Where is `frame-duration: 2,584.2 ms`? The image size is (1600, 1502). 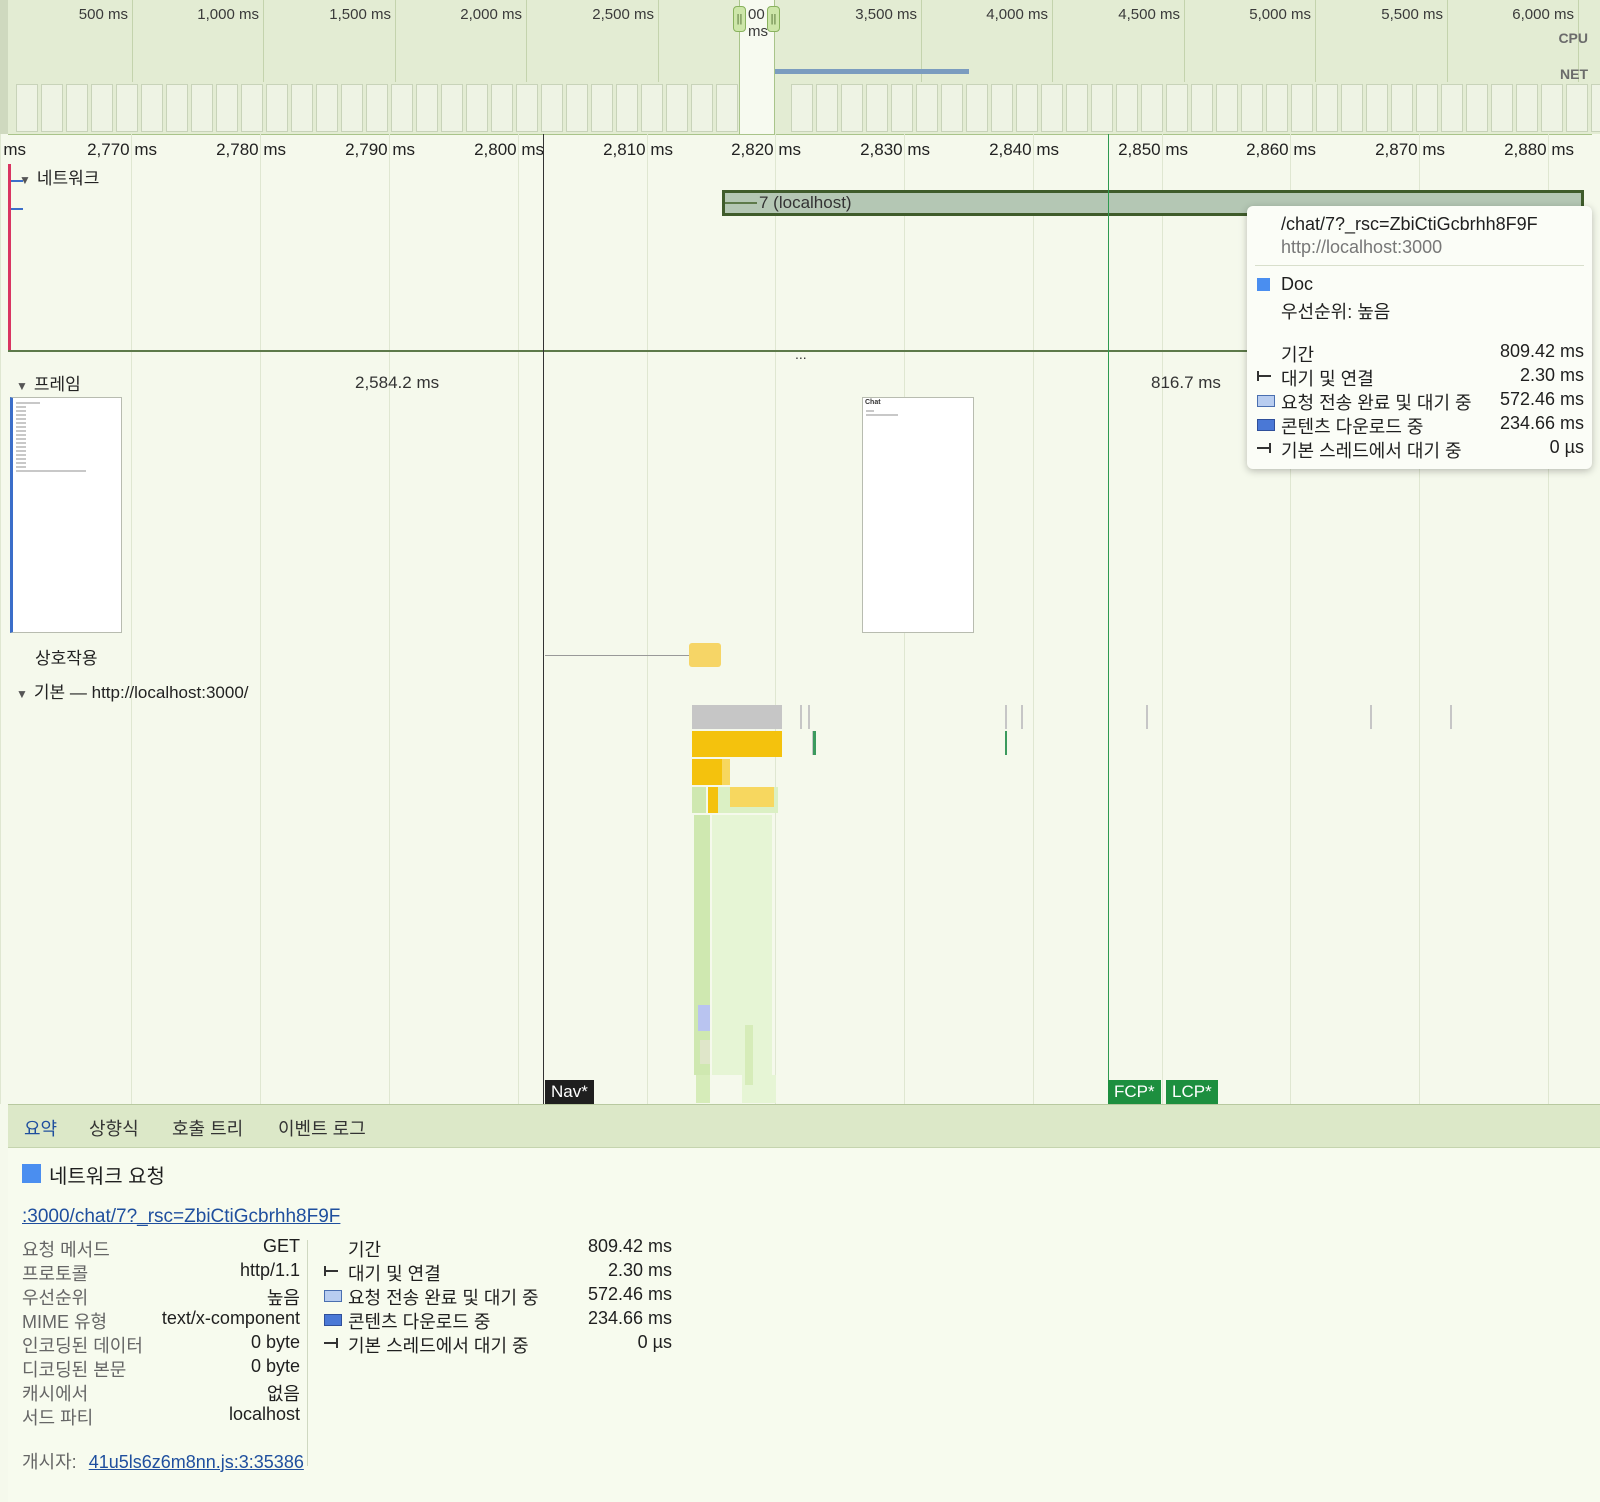
frame-duration: 2,584.2 ms is located at coordinates (397, 382).